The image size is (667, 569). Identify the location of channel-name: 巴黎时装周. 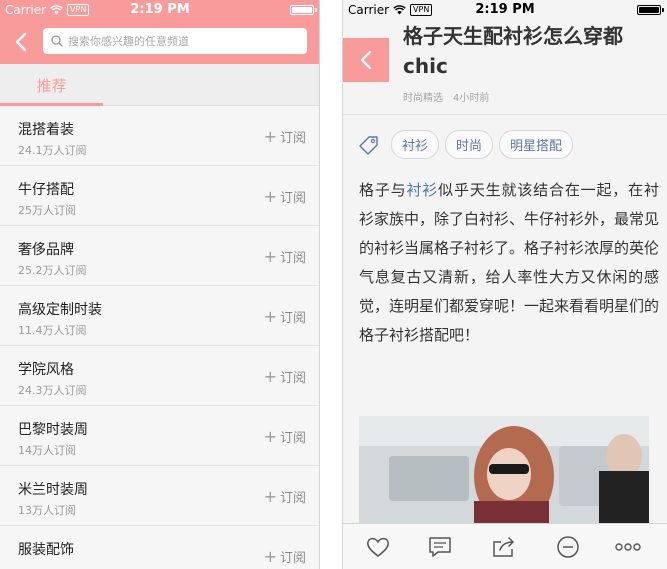
(53, 430).